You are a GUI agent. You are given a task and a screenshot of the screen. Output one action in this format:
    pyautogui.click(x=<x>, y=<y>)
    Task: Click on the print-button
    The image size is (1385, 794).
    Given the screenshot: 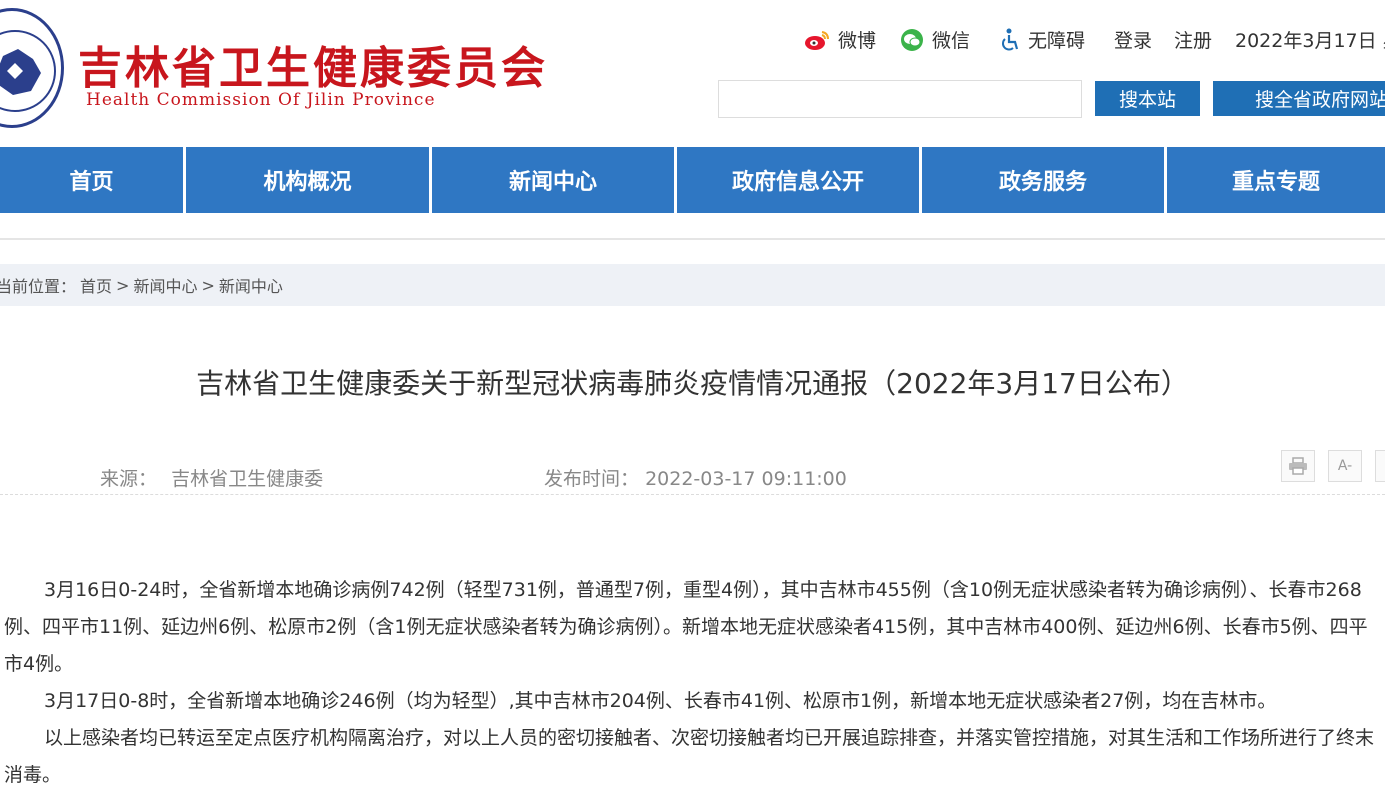 What is the action you would take?
    pyautogui.click(x=1298, y=466)
    